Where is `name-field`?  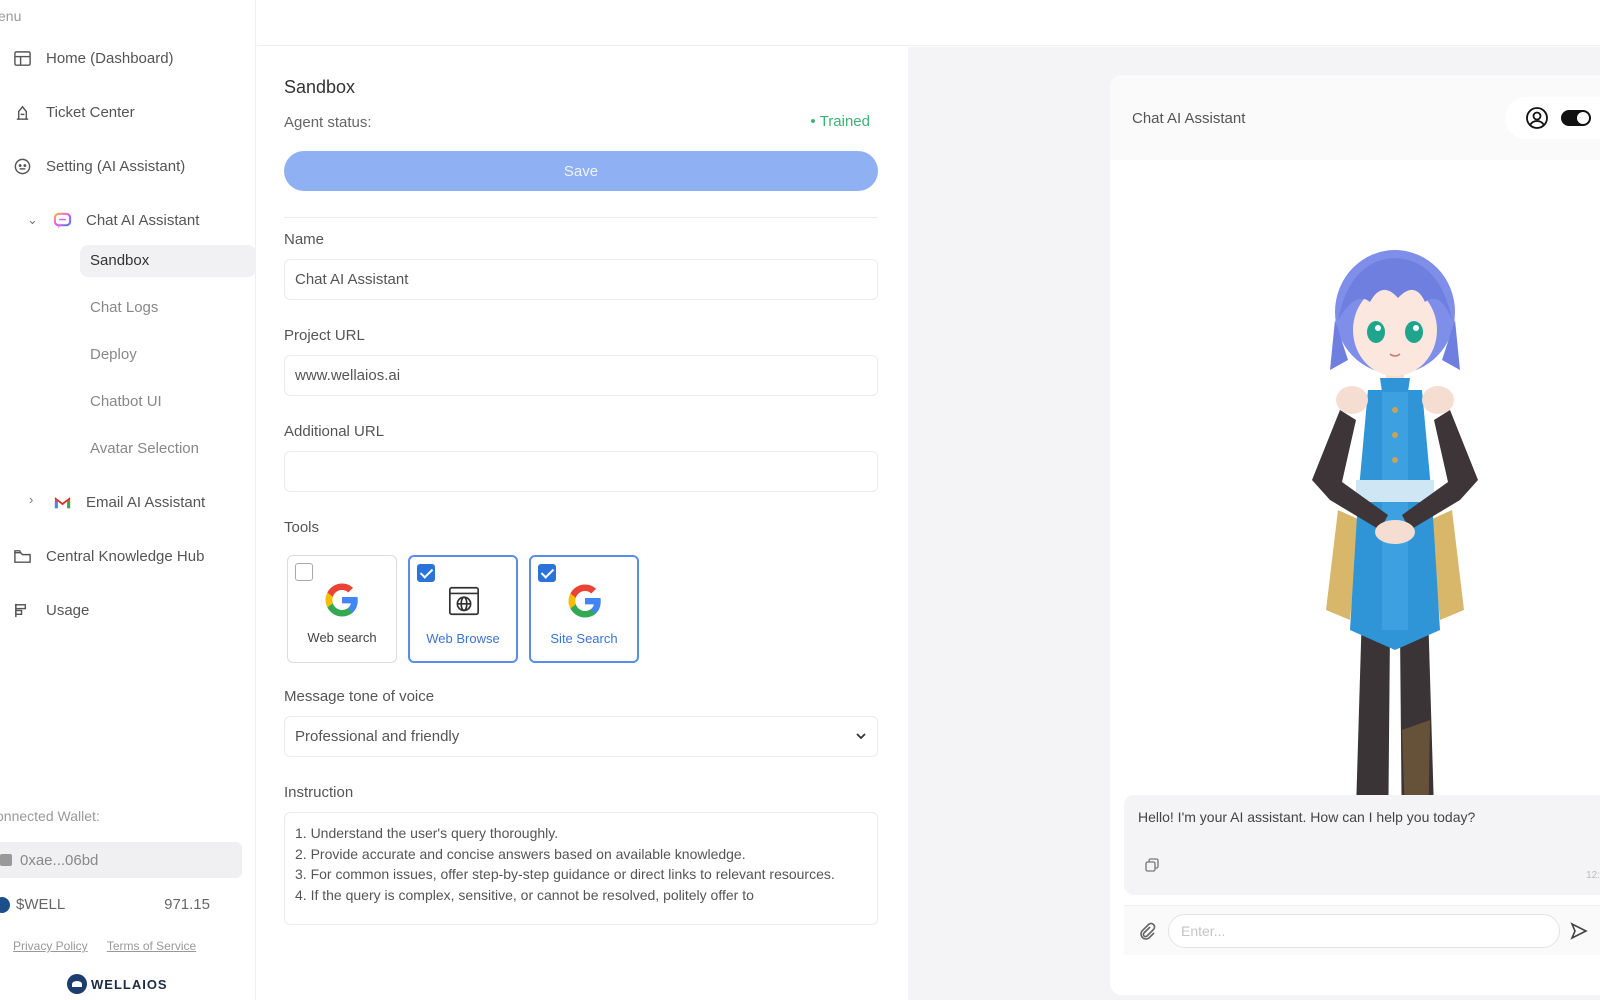 name-field is located at coordinates (581, 279).